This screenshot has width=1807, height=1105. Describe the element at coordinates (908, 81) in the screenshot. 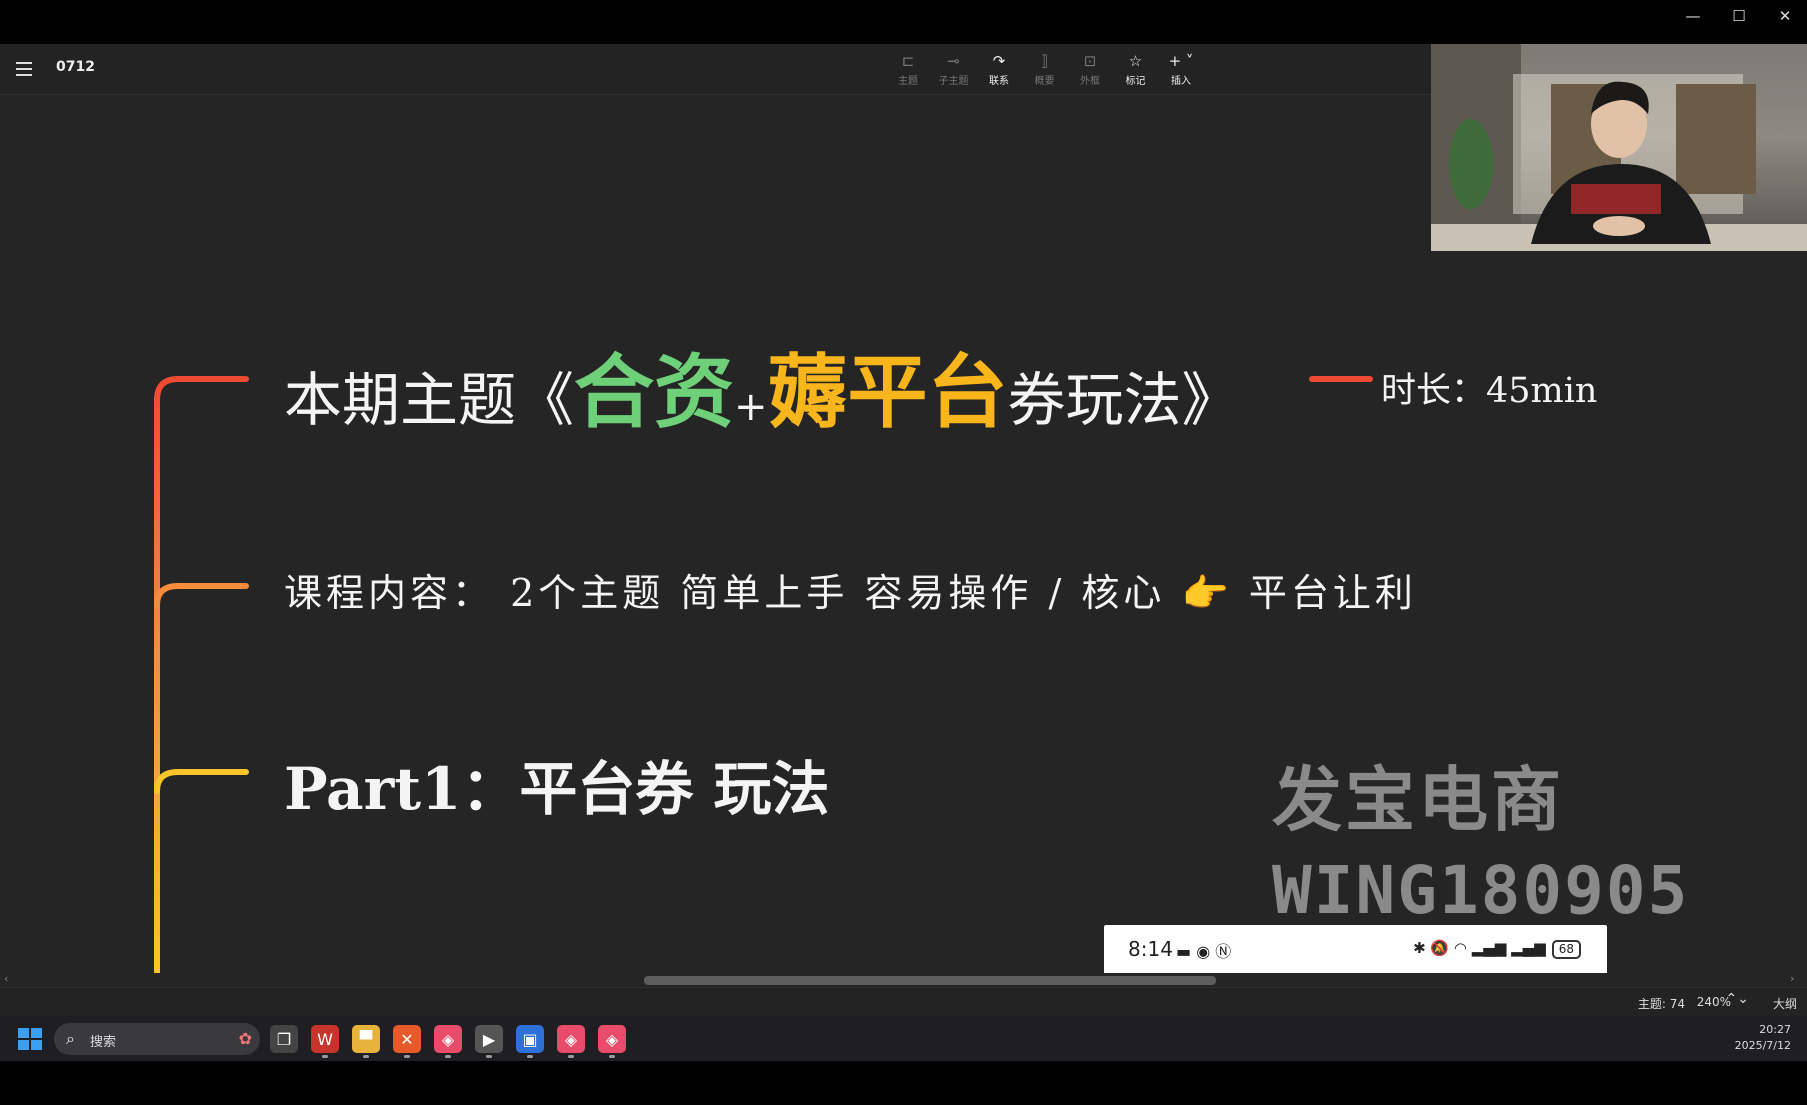

I see `toolbar-label: 主题` at that location.